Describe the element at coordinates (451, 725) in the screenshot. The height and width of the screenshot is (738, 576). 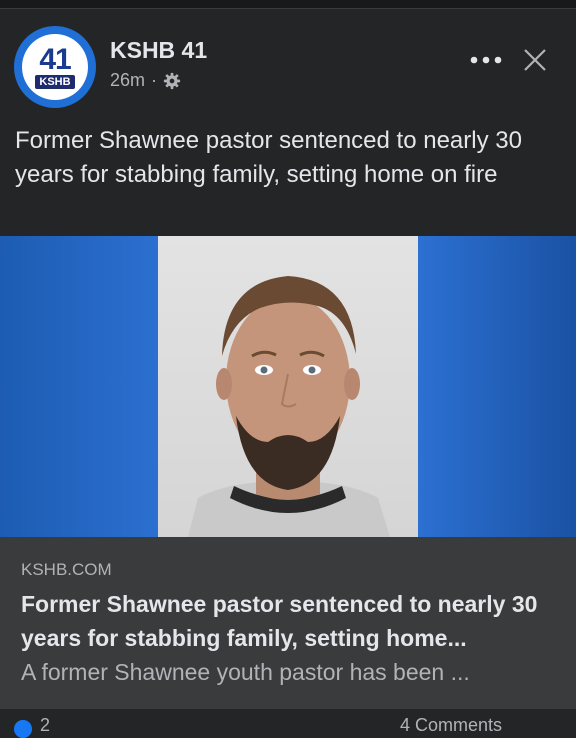
I see `comment-count: 4 Comments` at that location.